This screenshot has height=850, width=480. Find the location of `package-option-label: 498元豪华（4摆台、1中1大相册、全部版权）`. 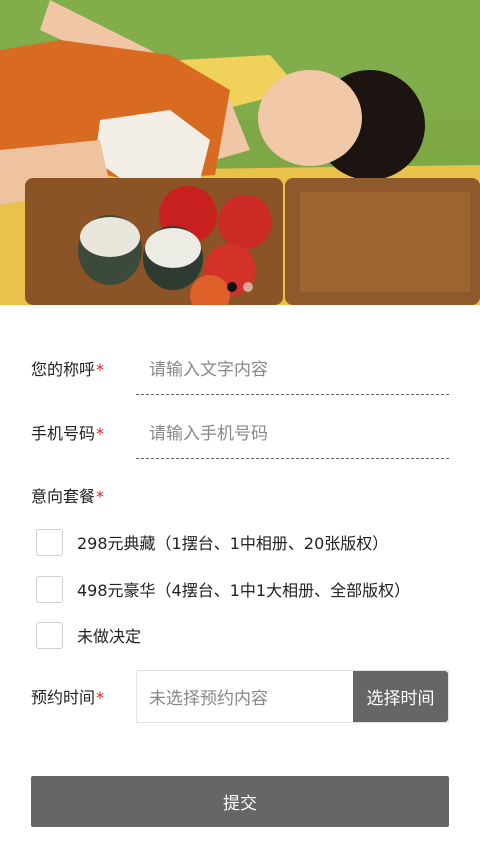

package-option-label: 498元豪华（4摆台、1中1大相册、全部版权） is located at coordinates (244, 590).